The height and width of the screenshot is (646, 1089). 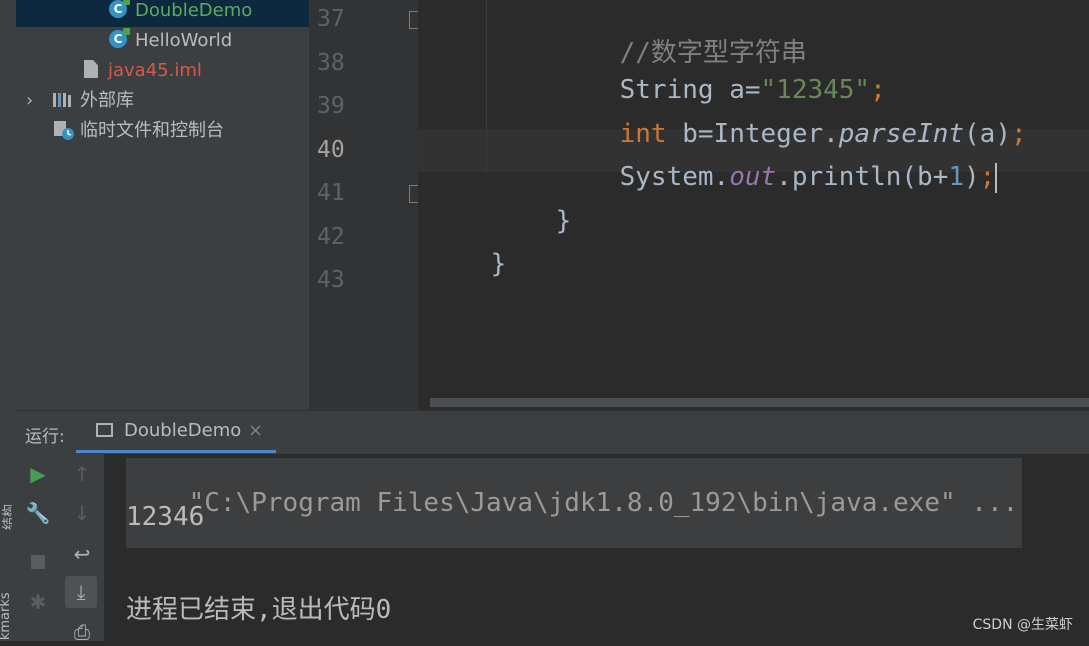 I want to click on code-line-40: System.out.println(b+1);, so click(x=777, y=177).